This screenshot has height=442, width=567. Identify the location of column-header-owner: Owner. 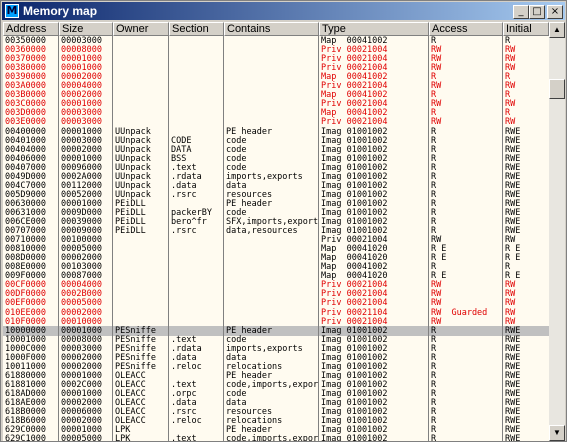
(141, 29).